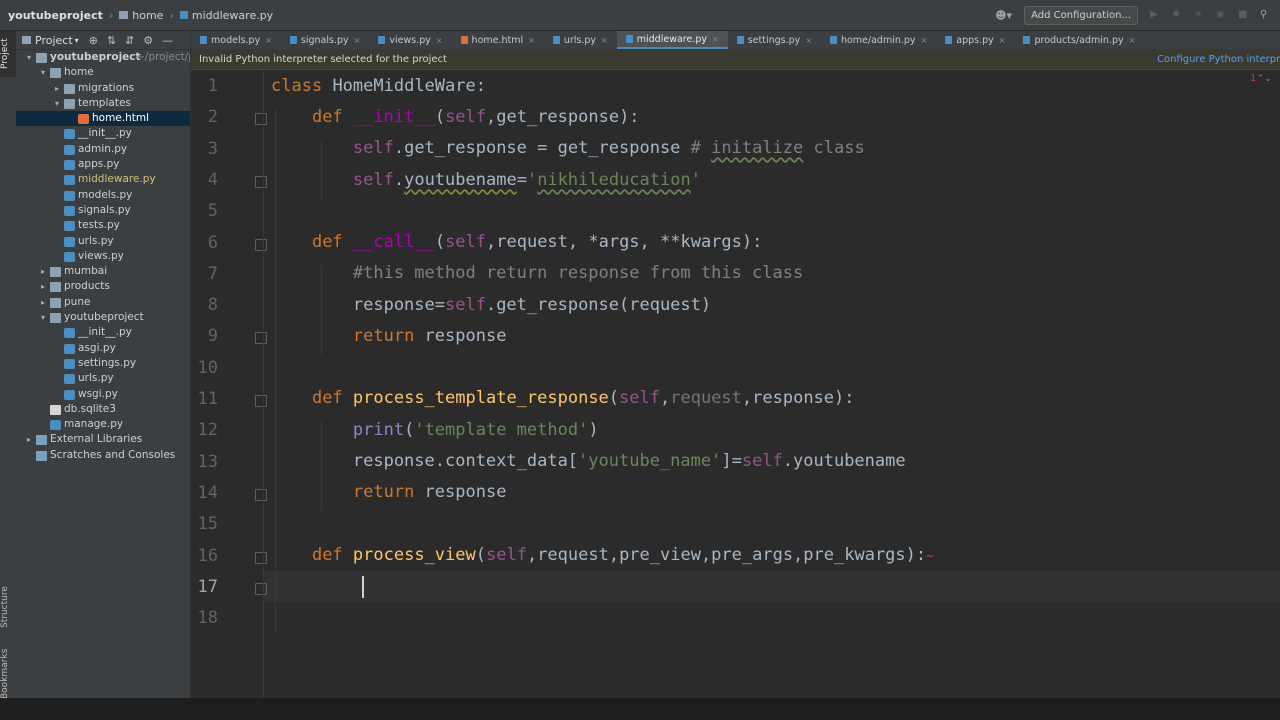 Image resolution: width=1280 pixels, height=720 pixels. What do you see at coordinates (103, 302) in the screenshot?
I see `tree-item: ▸ pune` at bounding box center [103, 302].